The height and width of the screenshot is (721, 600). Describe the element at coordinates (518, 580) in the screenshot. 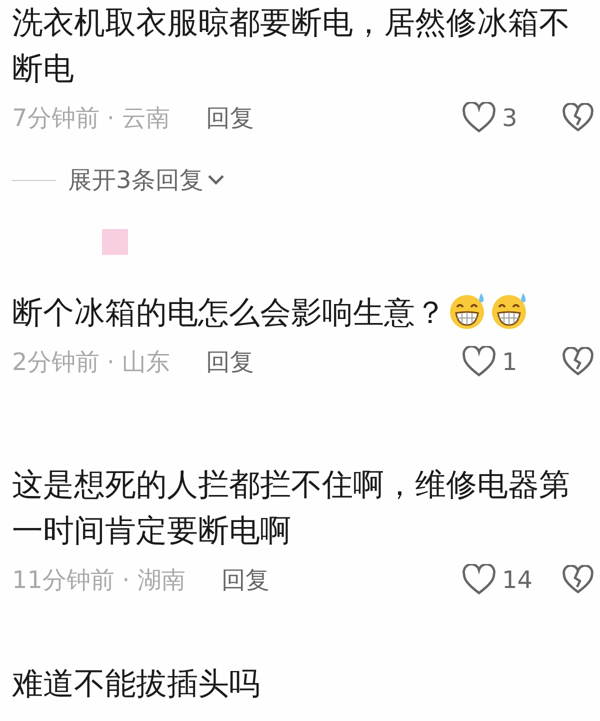

I see `like-count: 14` at that location.